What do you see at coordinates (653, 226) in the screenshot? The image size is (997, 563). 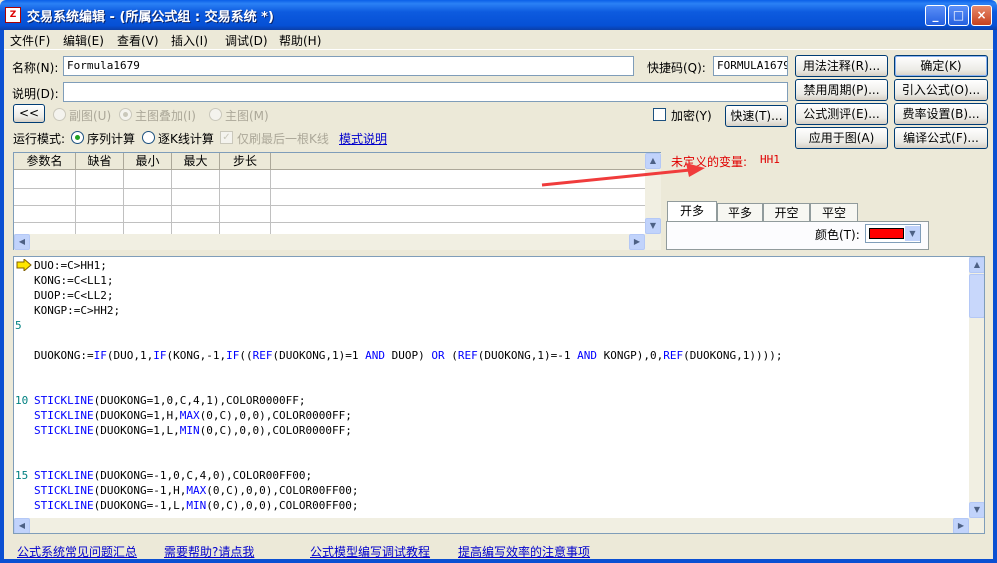 I see `scroll-down-icon: ▼` at bounding box center [653, 226].